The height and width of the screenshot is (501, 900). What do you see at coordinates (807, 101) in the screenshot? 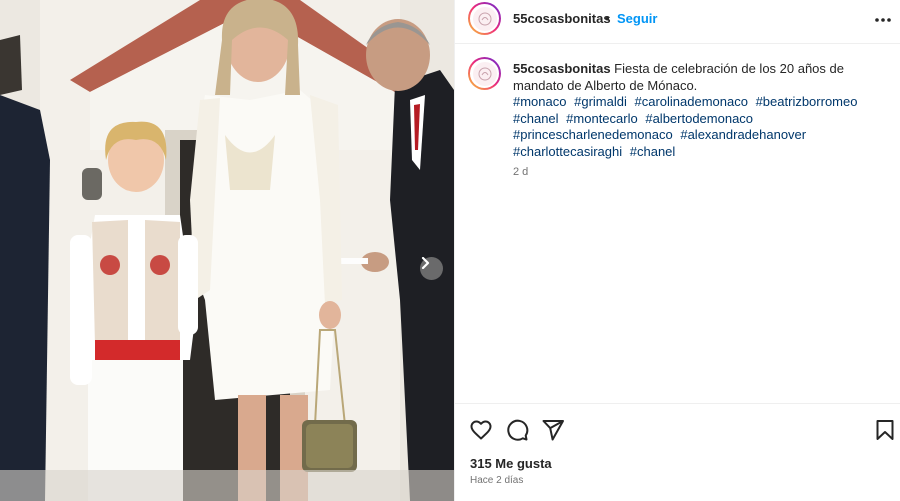
I see `hashtag-link: #beatrizborromeo` at bounding box center [807, 101].